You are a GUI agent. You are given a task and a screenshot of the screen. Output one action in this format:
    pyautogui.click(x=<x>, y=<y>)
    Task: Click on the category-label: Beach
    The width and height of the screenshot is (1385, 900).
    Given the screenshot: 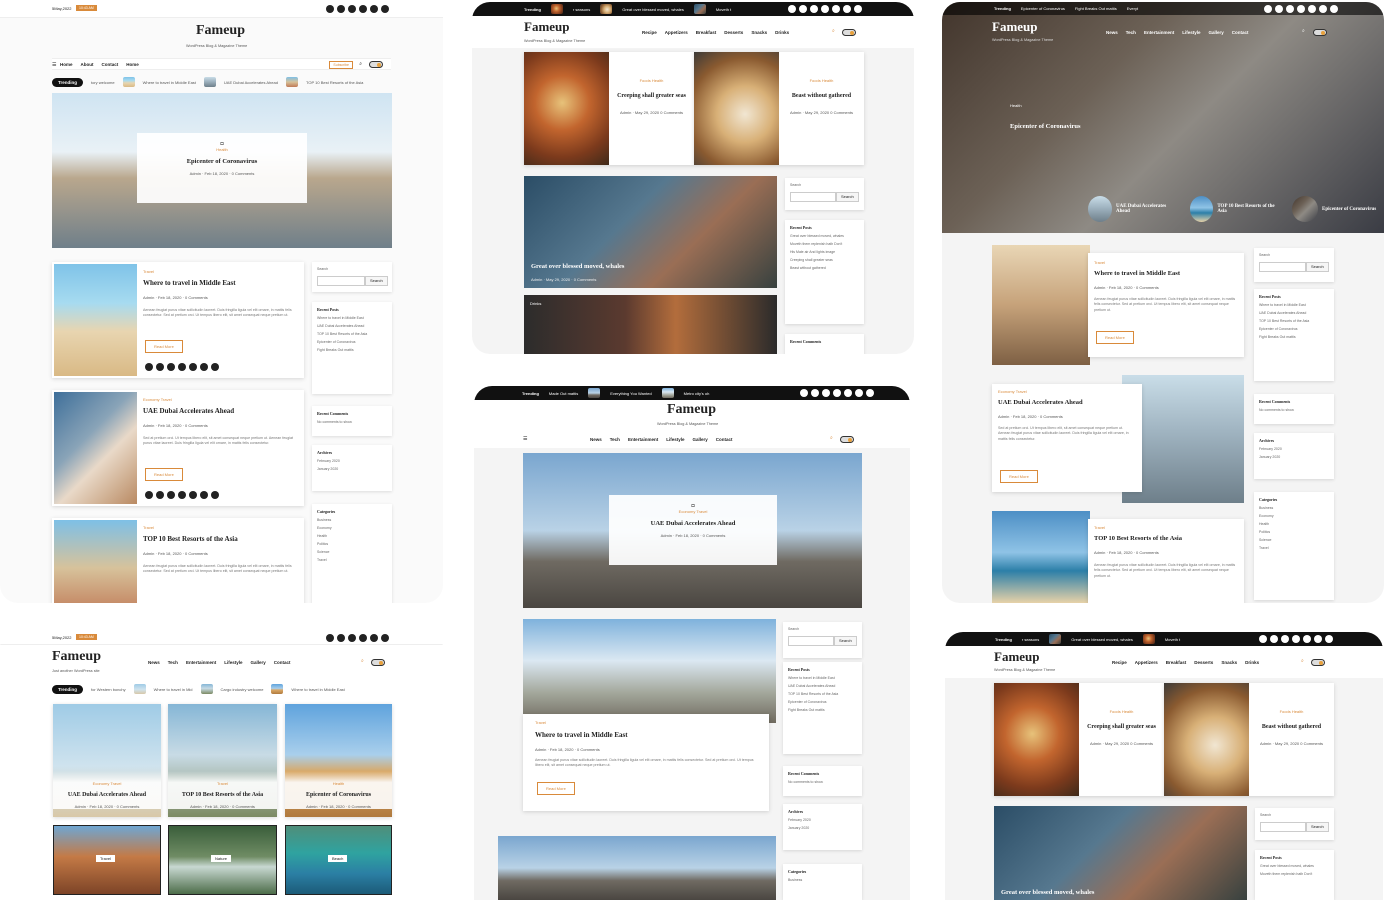 What is the action you would take?
    pyautogui.click(x=338, y=858)
    